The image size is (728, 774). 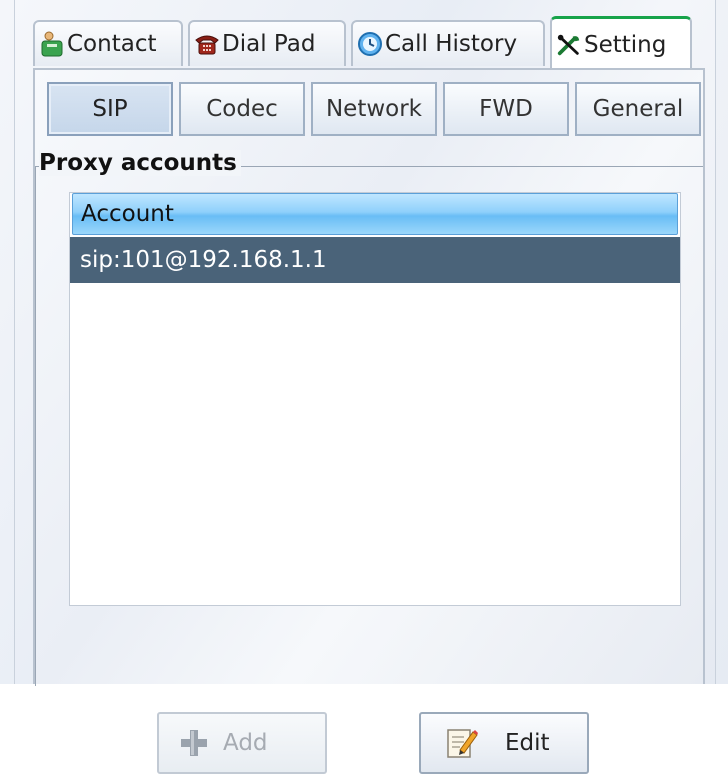 I want to click on tab-label: Dial Pad, so click(x=269, y=44).